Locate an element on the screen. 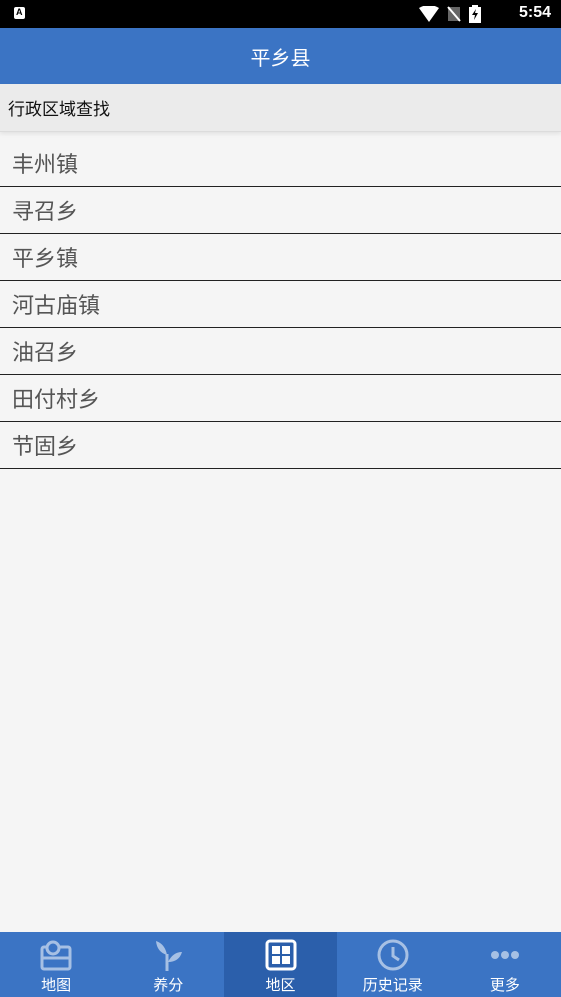  battery-icon is located at coordinates (475, 14).